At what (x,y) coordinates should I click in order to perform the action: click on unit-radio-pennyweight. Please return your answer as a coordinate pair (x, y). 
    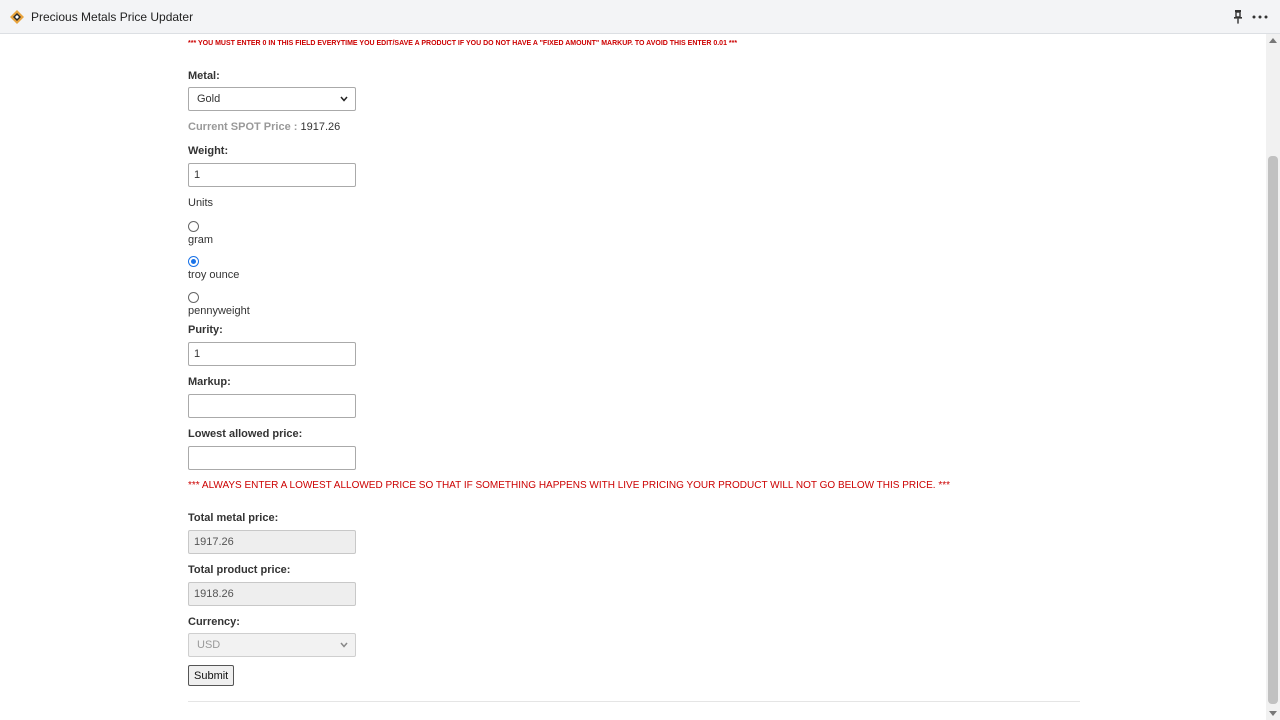
    Looking at the image, I should click on (193, 297).